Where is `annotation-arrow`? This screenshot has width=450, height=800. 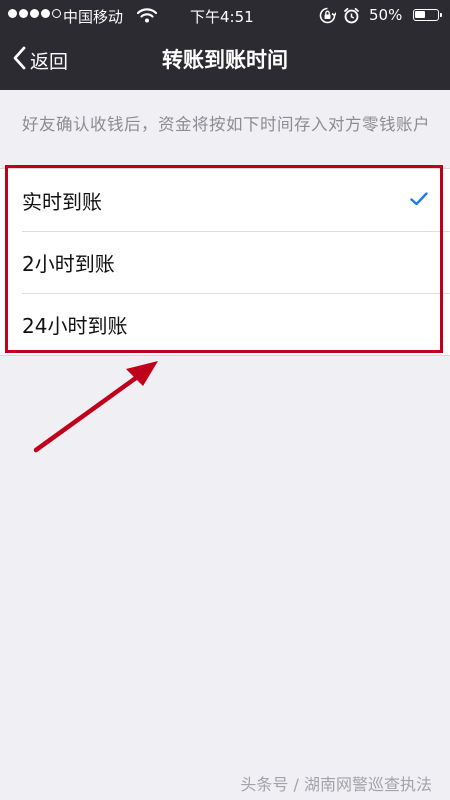 annotation-arrow is located at coordinates (95, 407).